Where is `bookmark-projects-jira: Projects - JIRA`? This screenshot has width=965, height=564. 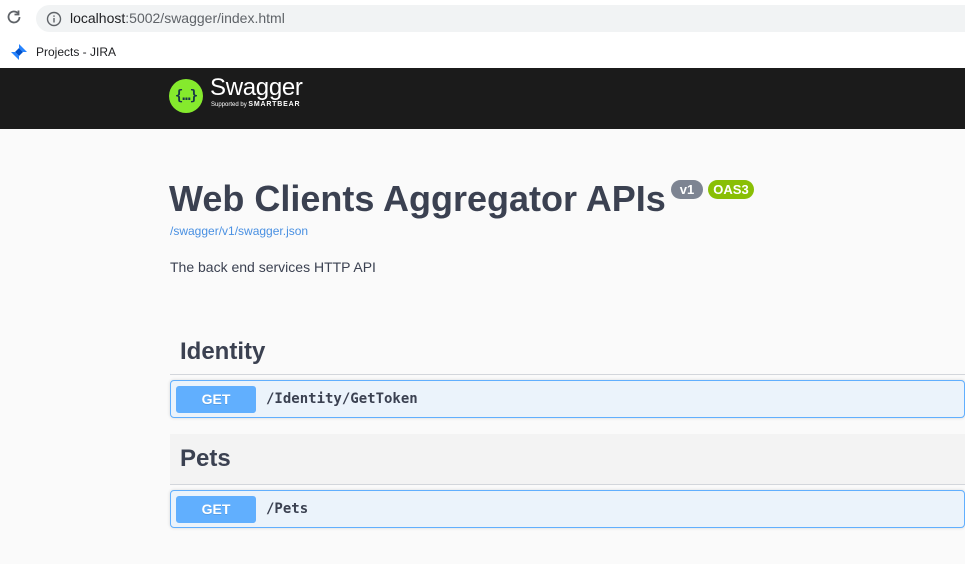
bookmark-projects-jira: Projects - JIRA is located at coordinates (63, 52).